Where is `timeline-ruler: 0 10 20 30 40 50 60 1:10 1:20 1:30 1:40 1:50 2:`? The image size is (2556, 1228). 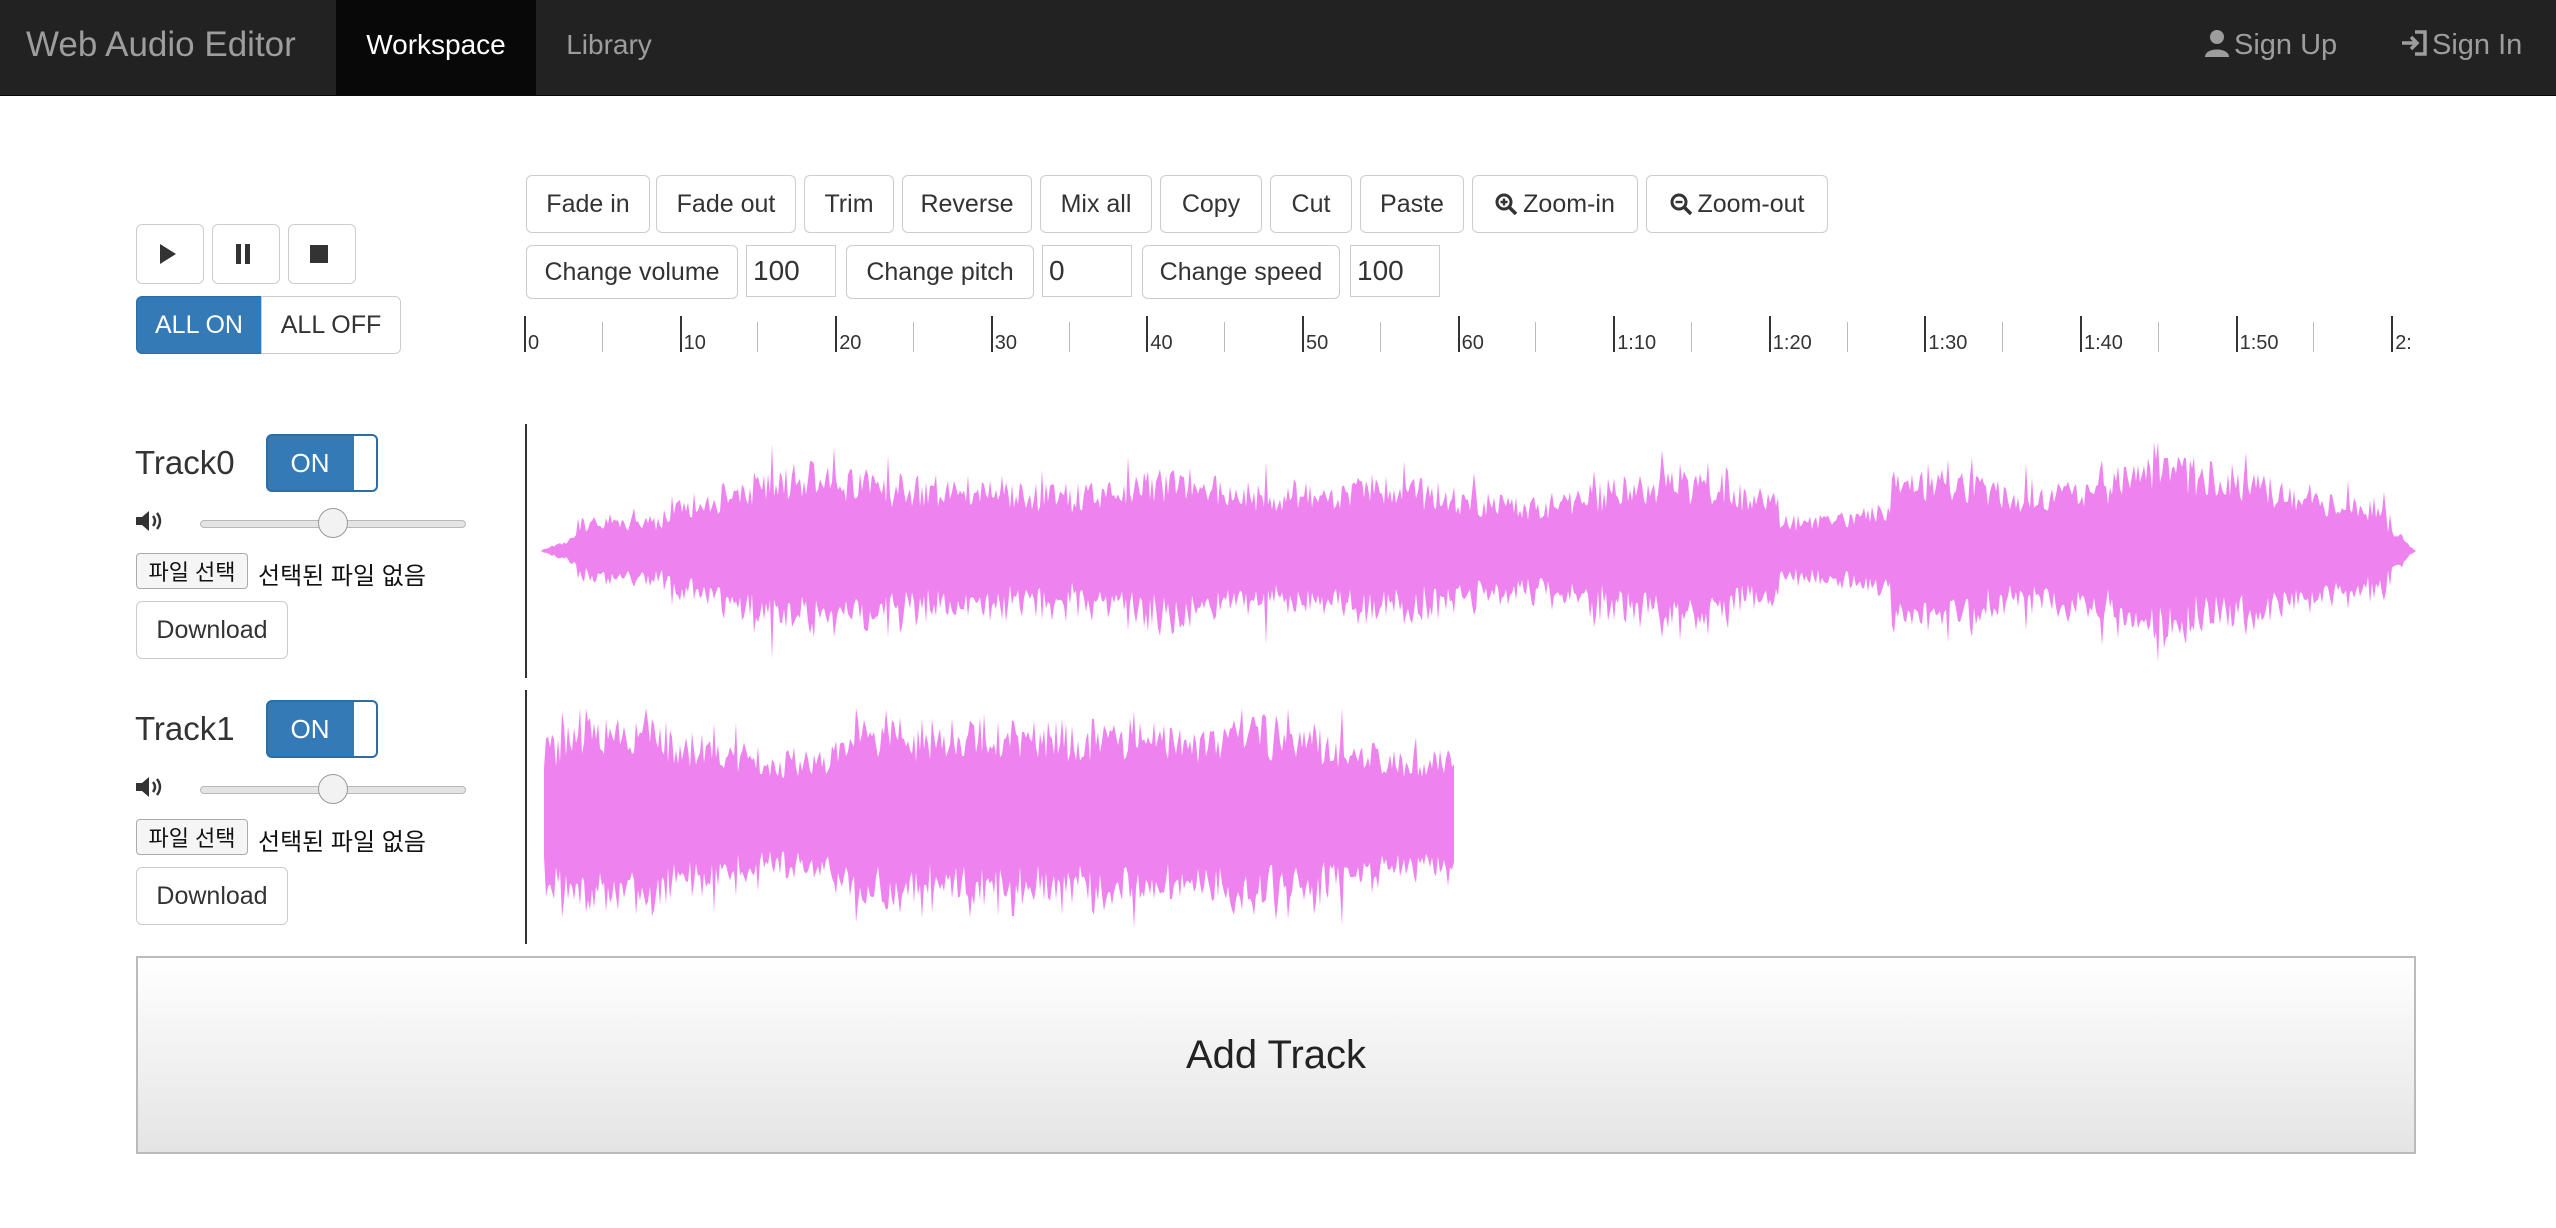
timeline-ruler: 0 10 20 30 40 50 60 1:10 1:20 1:30 1:40 1:50 2: is located at coordinates (1470, 333).